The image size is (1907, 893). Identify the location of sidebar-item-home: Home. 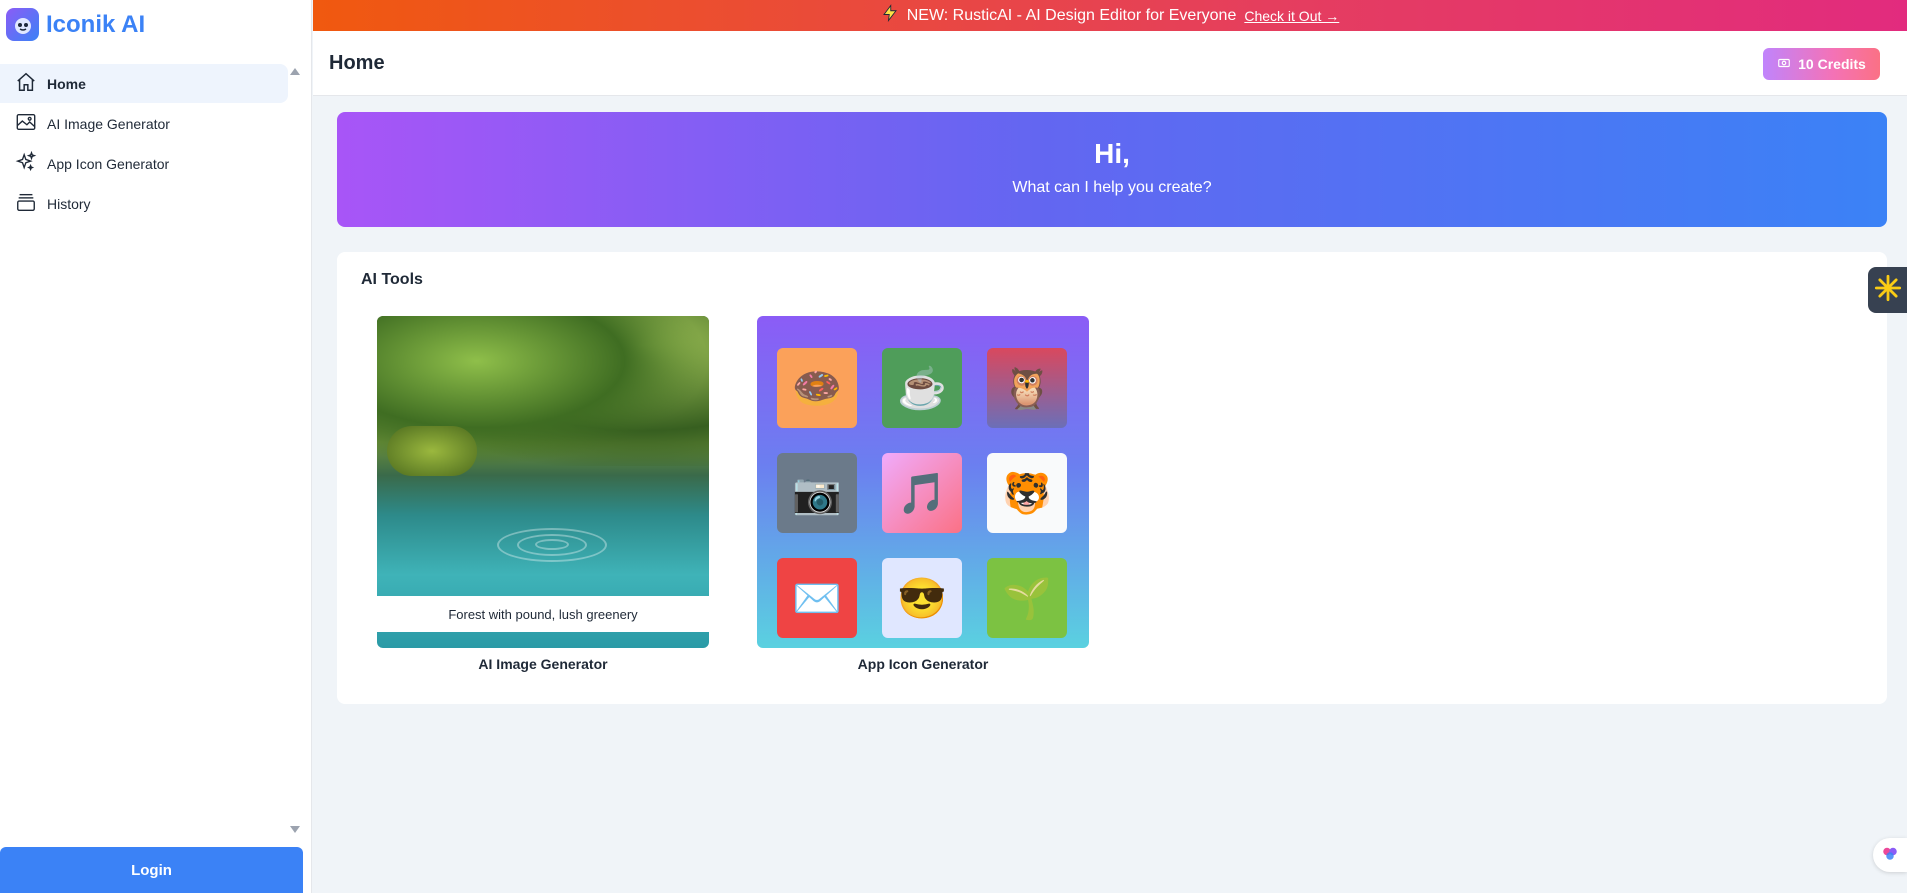
(144, 83).